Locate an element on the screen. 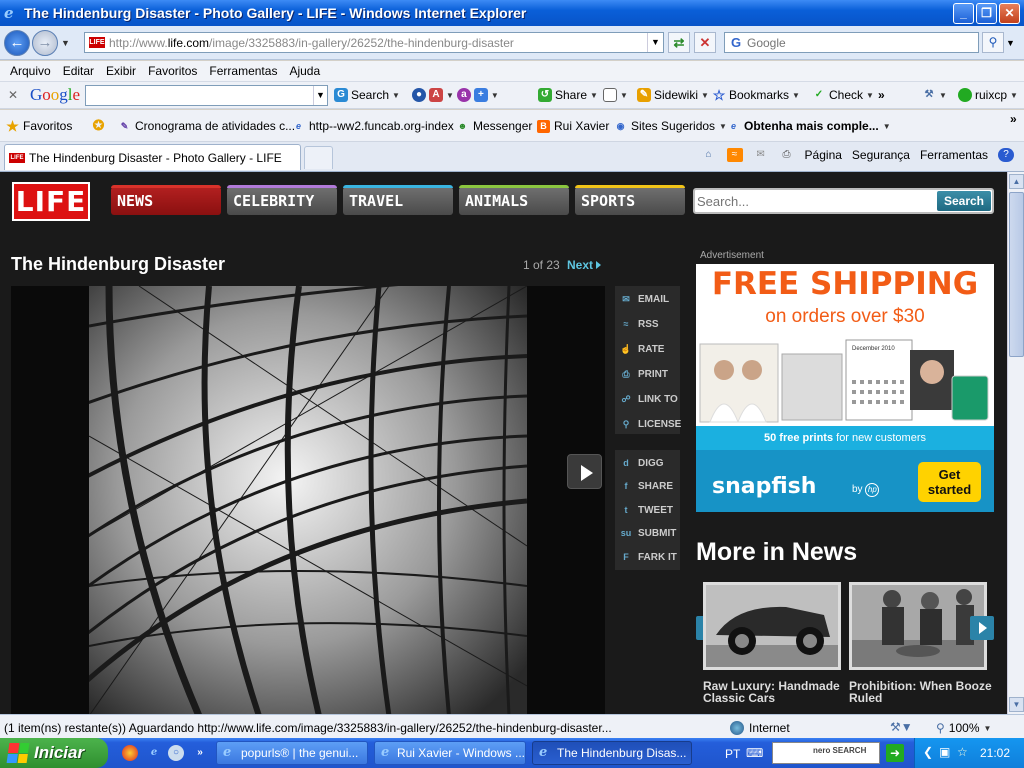 This screenshot has height=768, width=1024. account-button: ruixcp ▼ is located at coordinates (988, 95).